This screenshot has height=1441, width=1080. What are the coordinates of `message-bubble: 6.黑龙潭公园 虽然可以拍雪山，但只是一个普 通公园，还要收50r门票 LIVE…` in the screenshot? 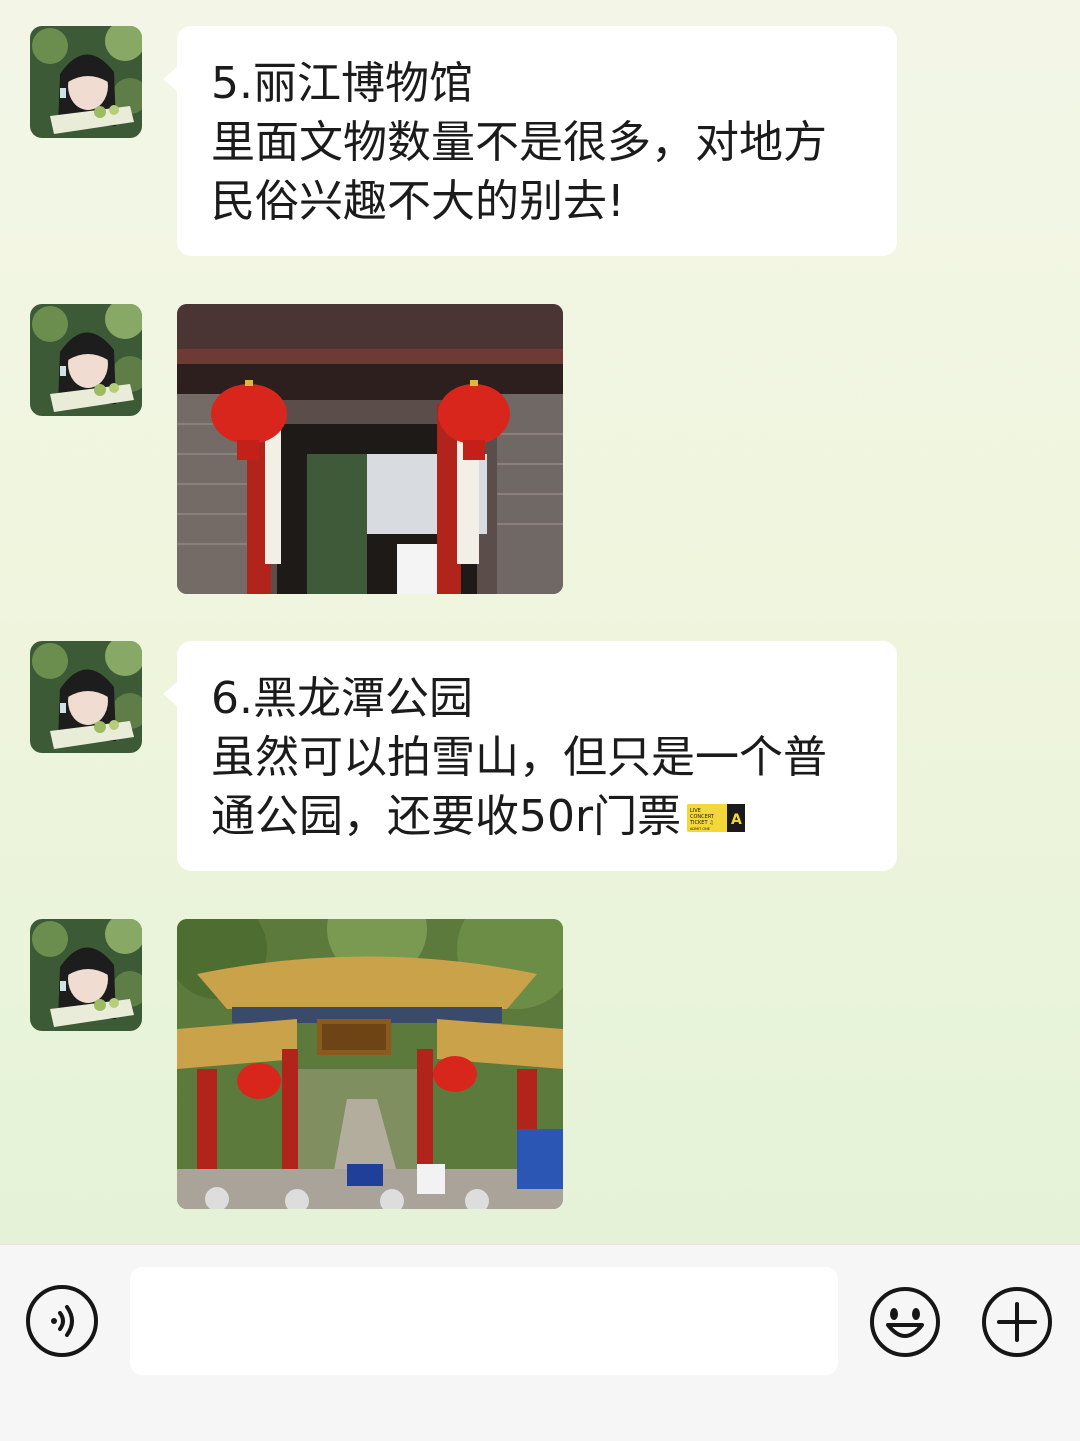 It's located at (530, 756).